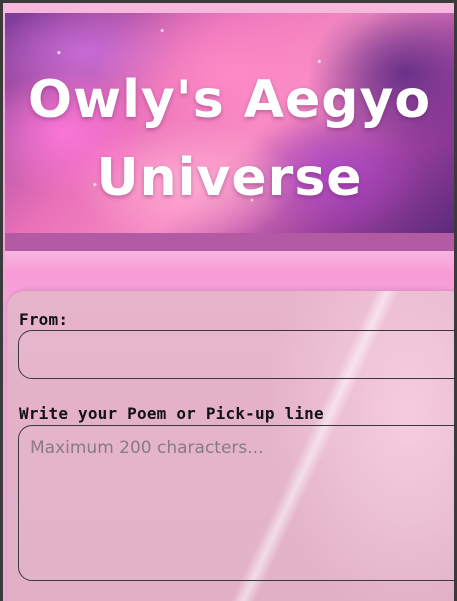 The image size is (457, 601). I want to click on from-label: From:, so click(44, 319).